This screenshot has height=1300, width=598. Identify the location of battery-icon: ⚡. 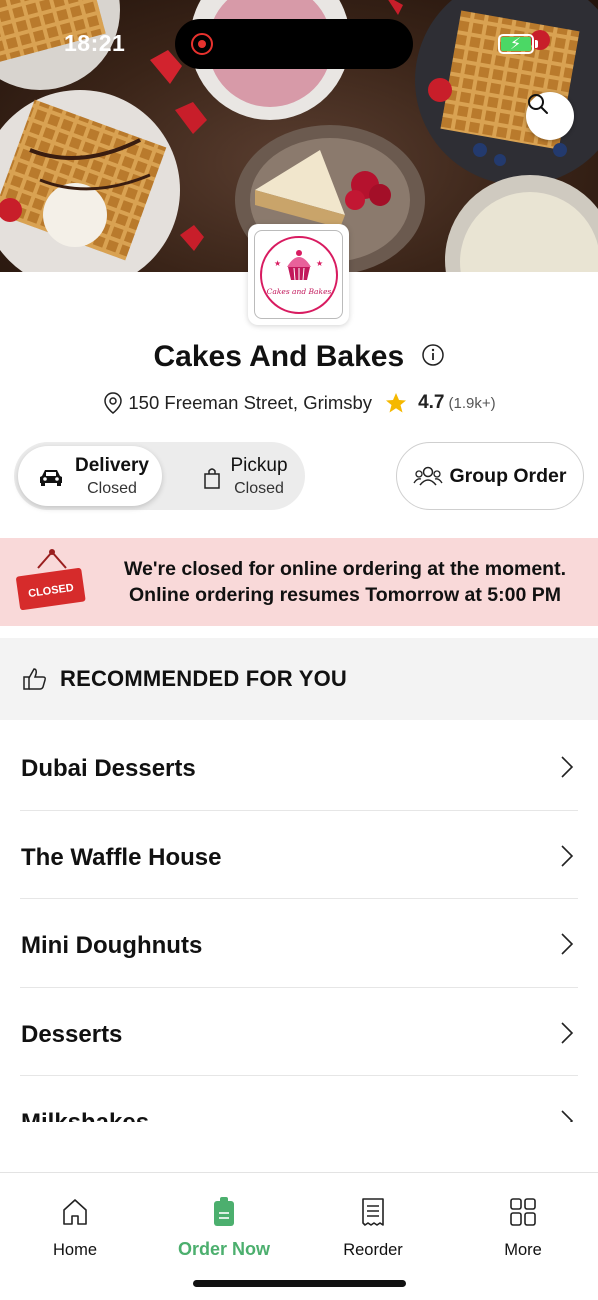
(516, 44).